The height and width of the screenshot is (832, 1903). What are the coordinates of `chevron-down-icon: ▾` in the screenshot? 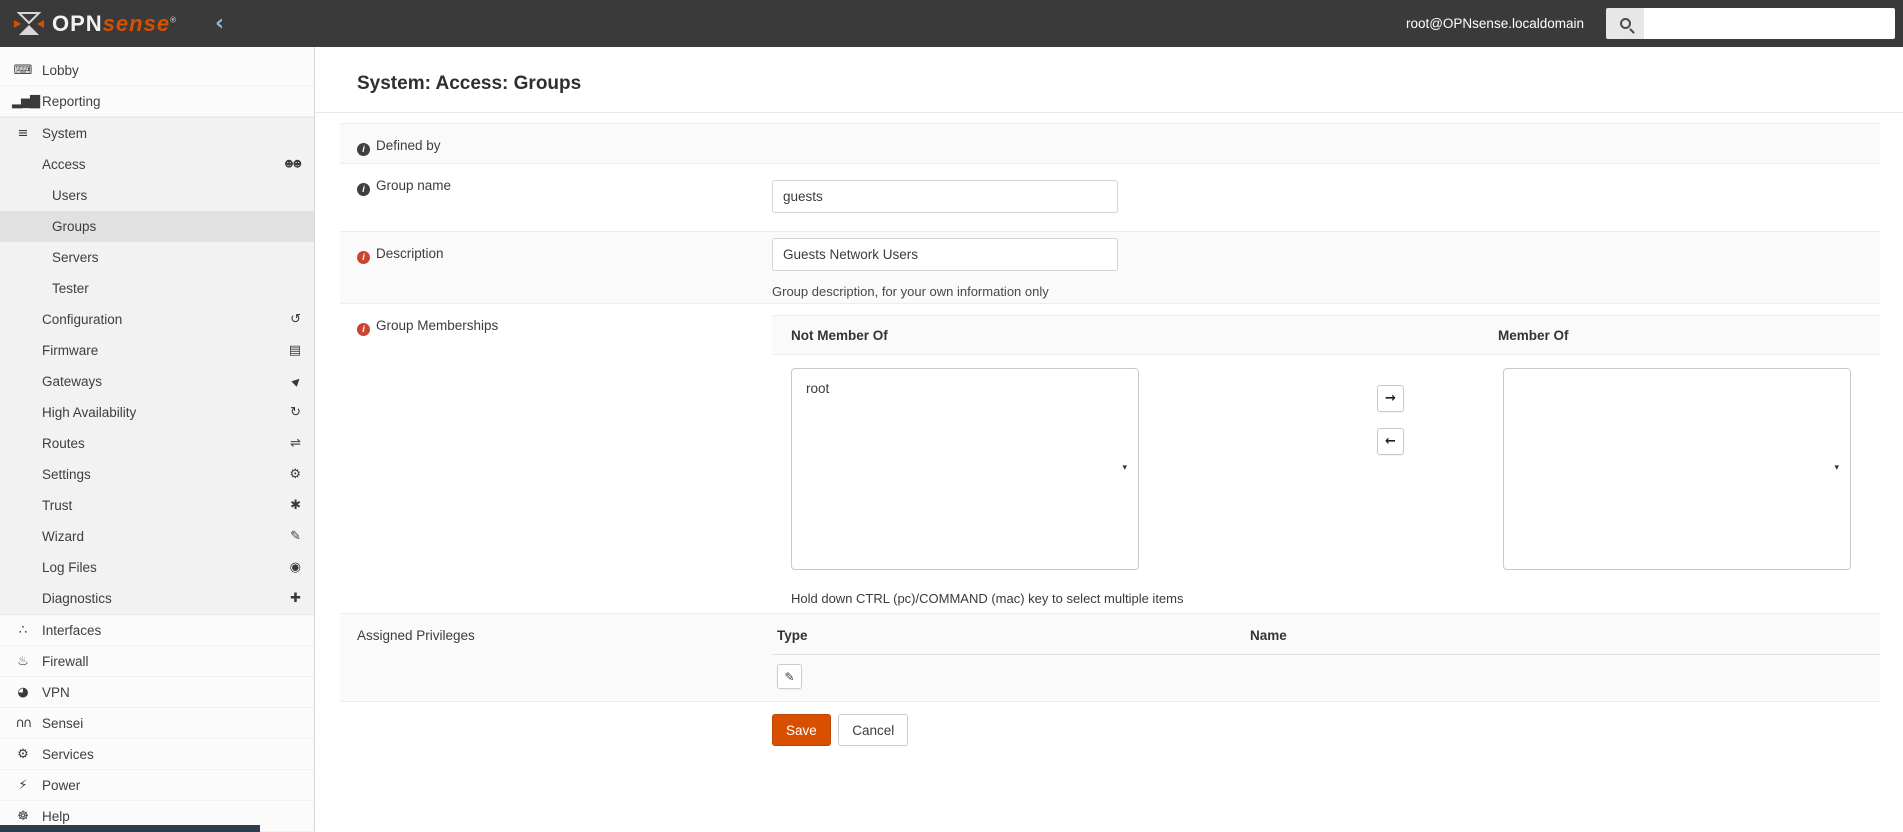 It's located at (1836, 468).